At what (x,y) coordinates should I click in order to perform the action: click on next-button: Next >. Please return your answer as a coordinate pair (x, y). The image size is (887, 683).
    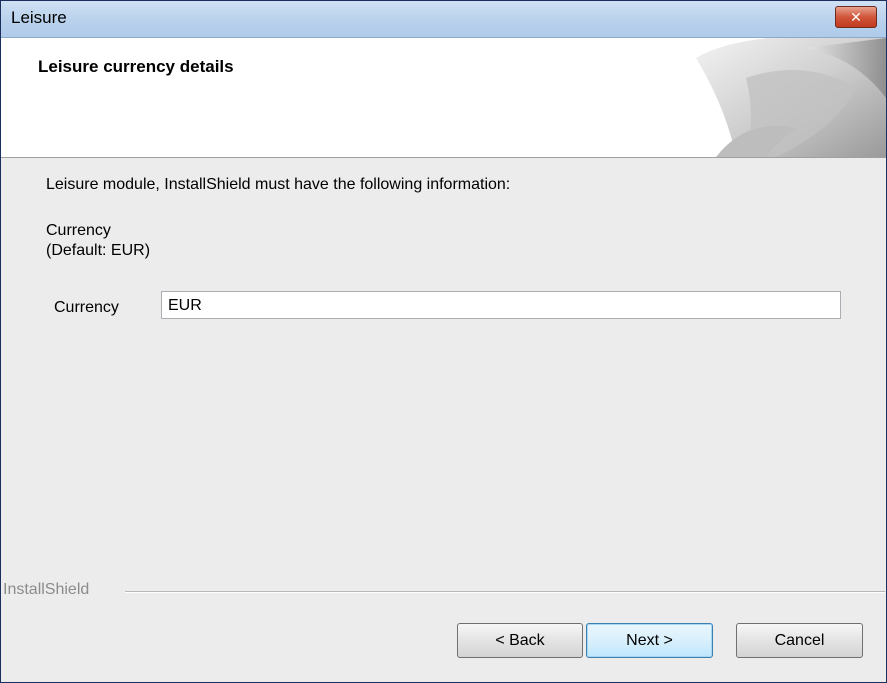
    Looking at the image, I should click on (649, 640).